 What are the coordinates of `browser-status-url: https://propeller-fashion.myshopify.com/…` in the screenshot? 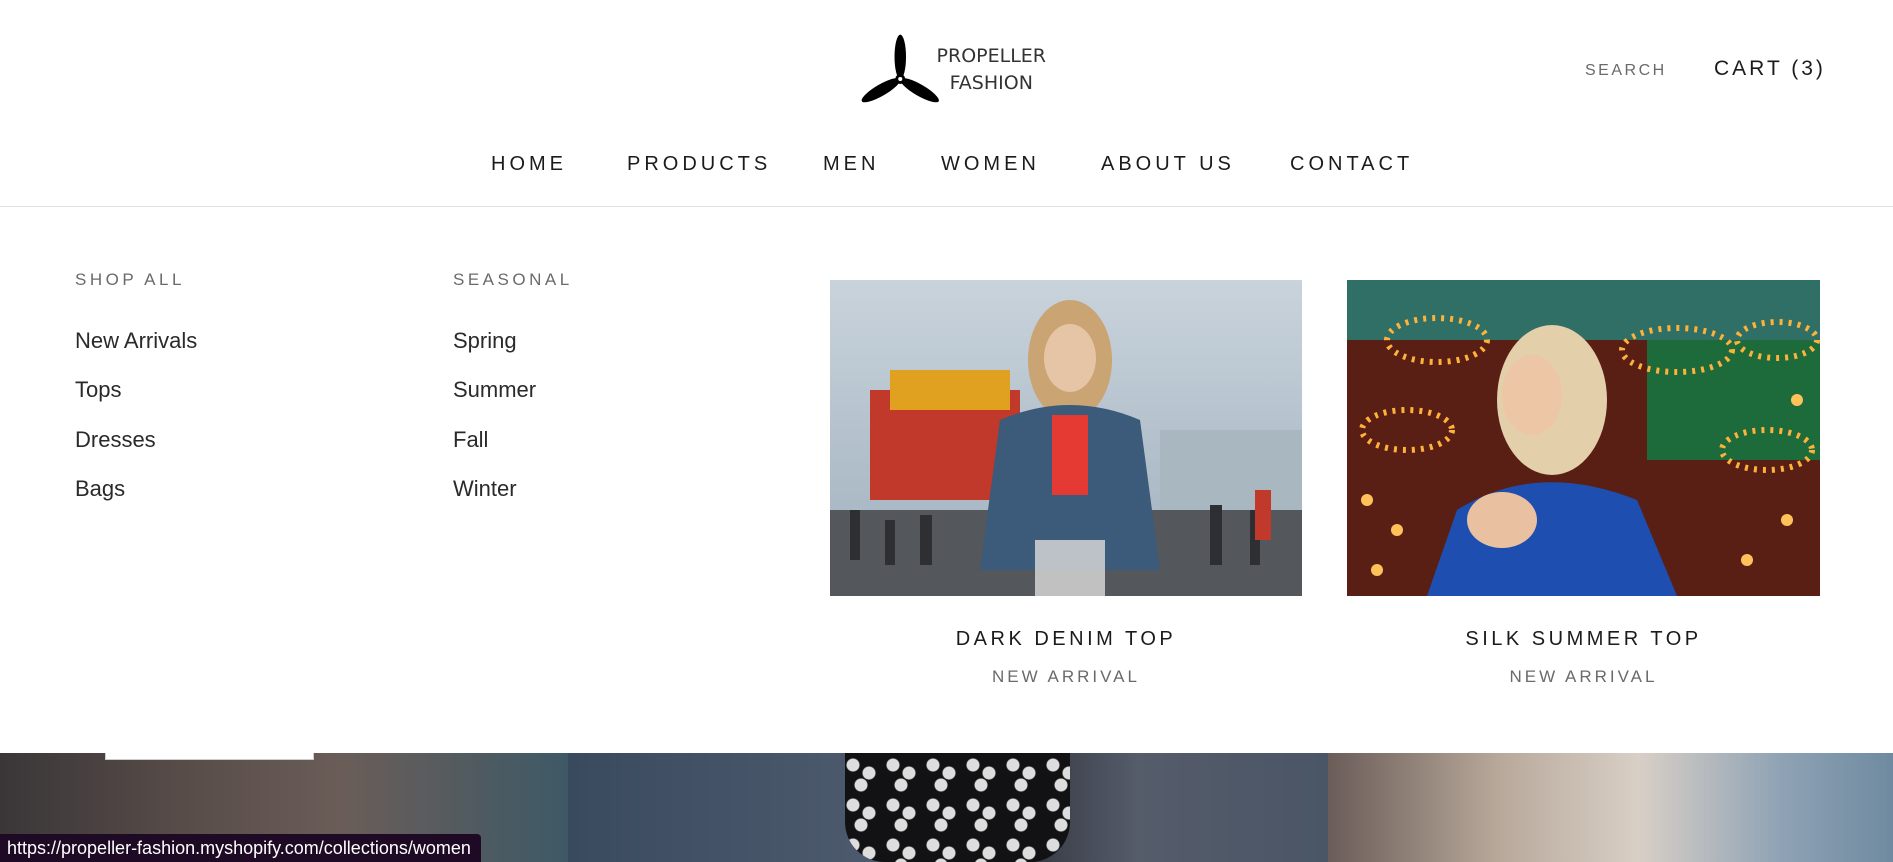 It's located at (240, 848).